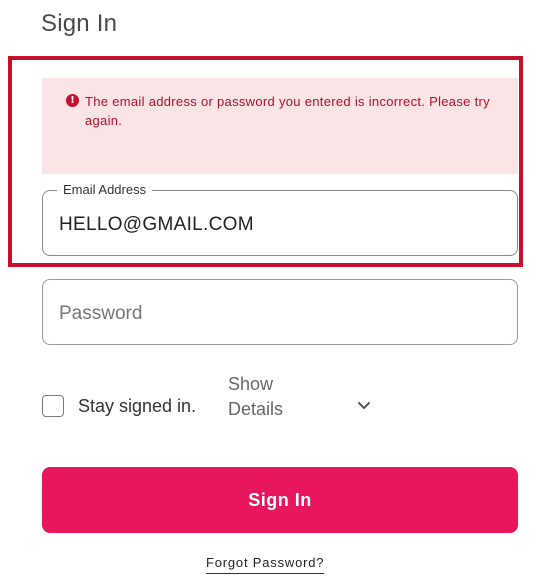 This screenshot has width=537, height=580. Describe the element at coordinates (256, 409) in the screenshot. I see `show-details-line2: Details` at that location.